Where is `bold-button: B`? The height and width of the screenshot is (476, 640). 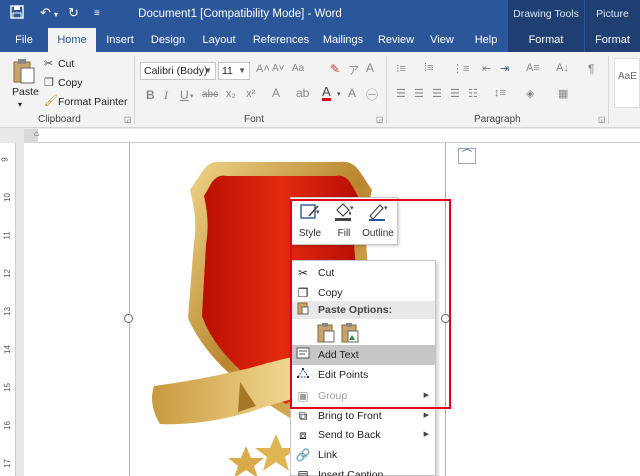
bold-button: B is located at coordinates (150, 95).